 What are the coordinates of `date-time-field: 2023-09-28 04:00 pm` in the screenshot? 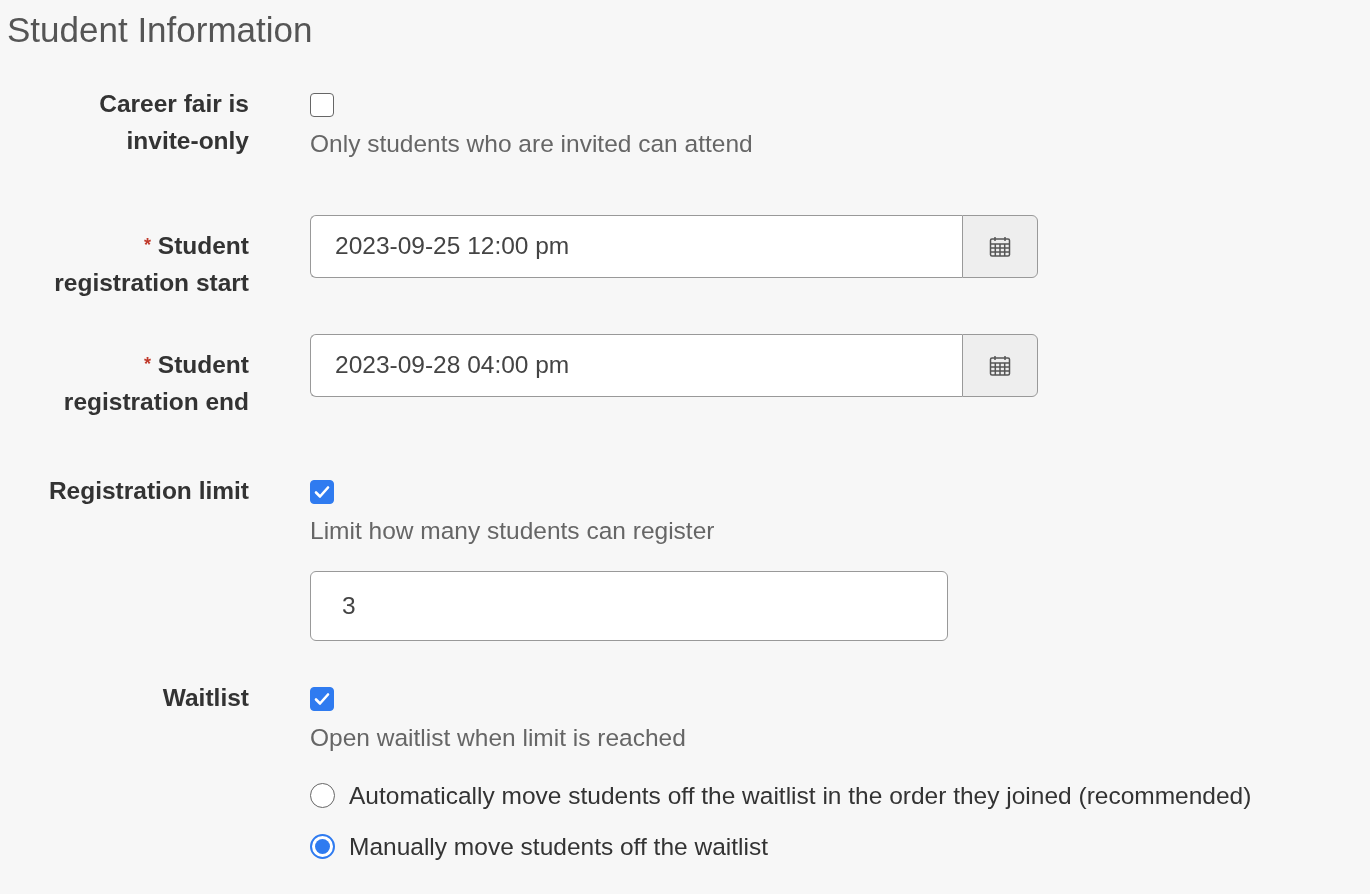 It's located at (636, 365).